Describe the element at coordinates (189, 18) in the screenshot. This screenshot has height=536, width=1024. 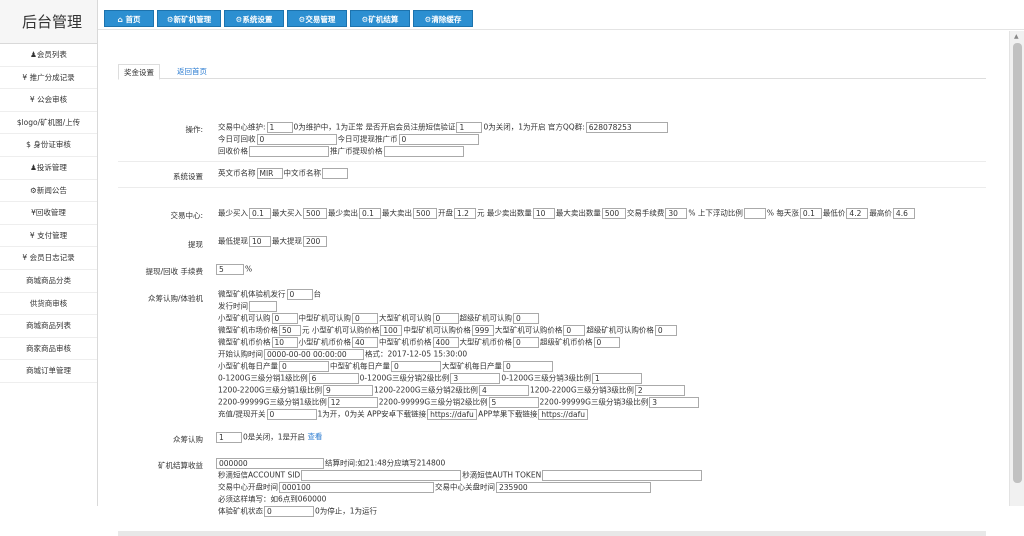
I see `tab-new-miner-management: ⚙新矿机管理` at that location.